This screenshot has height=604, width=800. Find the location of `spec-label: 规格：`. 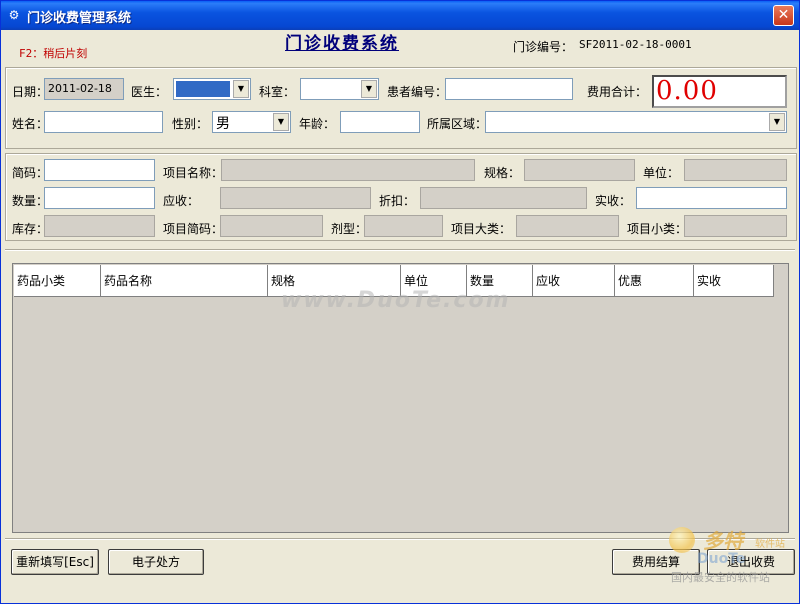

spec-label: 规格： is located at coordinates (502, 173).